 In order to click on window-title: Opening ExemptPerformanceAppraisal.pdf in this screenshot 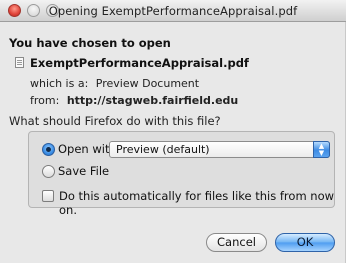, I will do `click(173, 11)`.